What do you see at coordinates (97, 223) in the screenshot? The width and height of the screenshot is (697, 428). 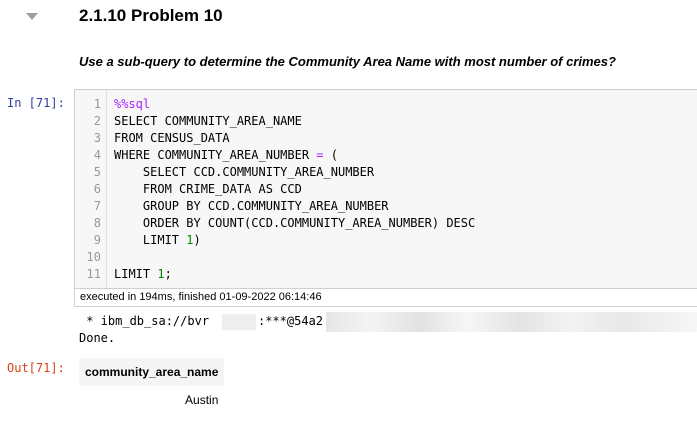 I see `line-number: 8` at bounding box center [97, 223].